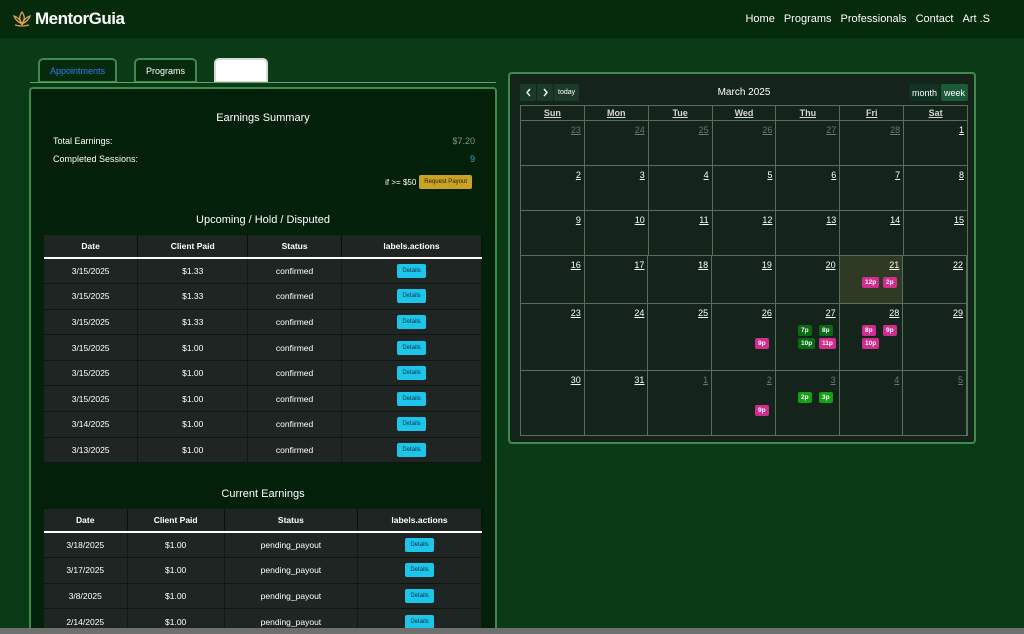 This screenshot has width=1024, height=634. I want to click on calendar-day-cell: 5, so click(745, 188).